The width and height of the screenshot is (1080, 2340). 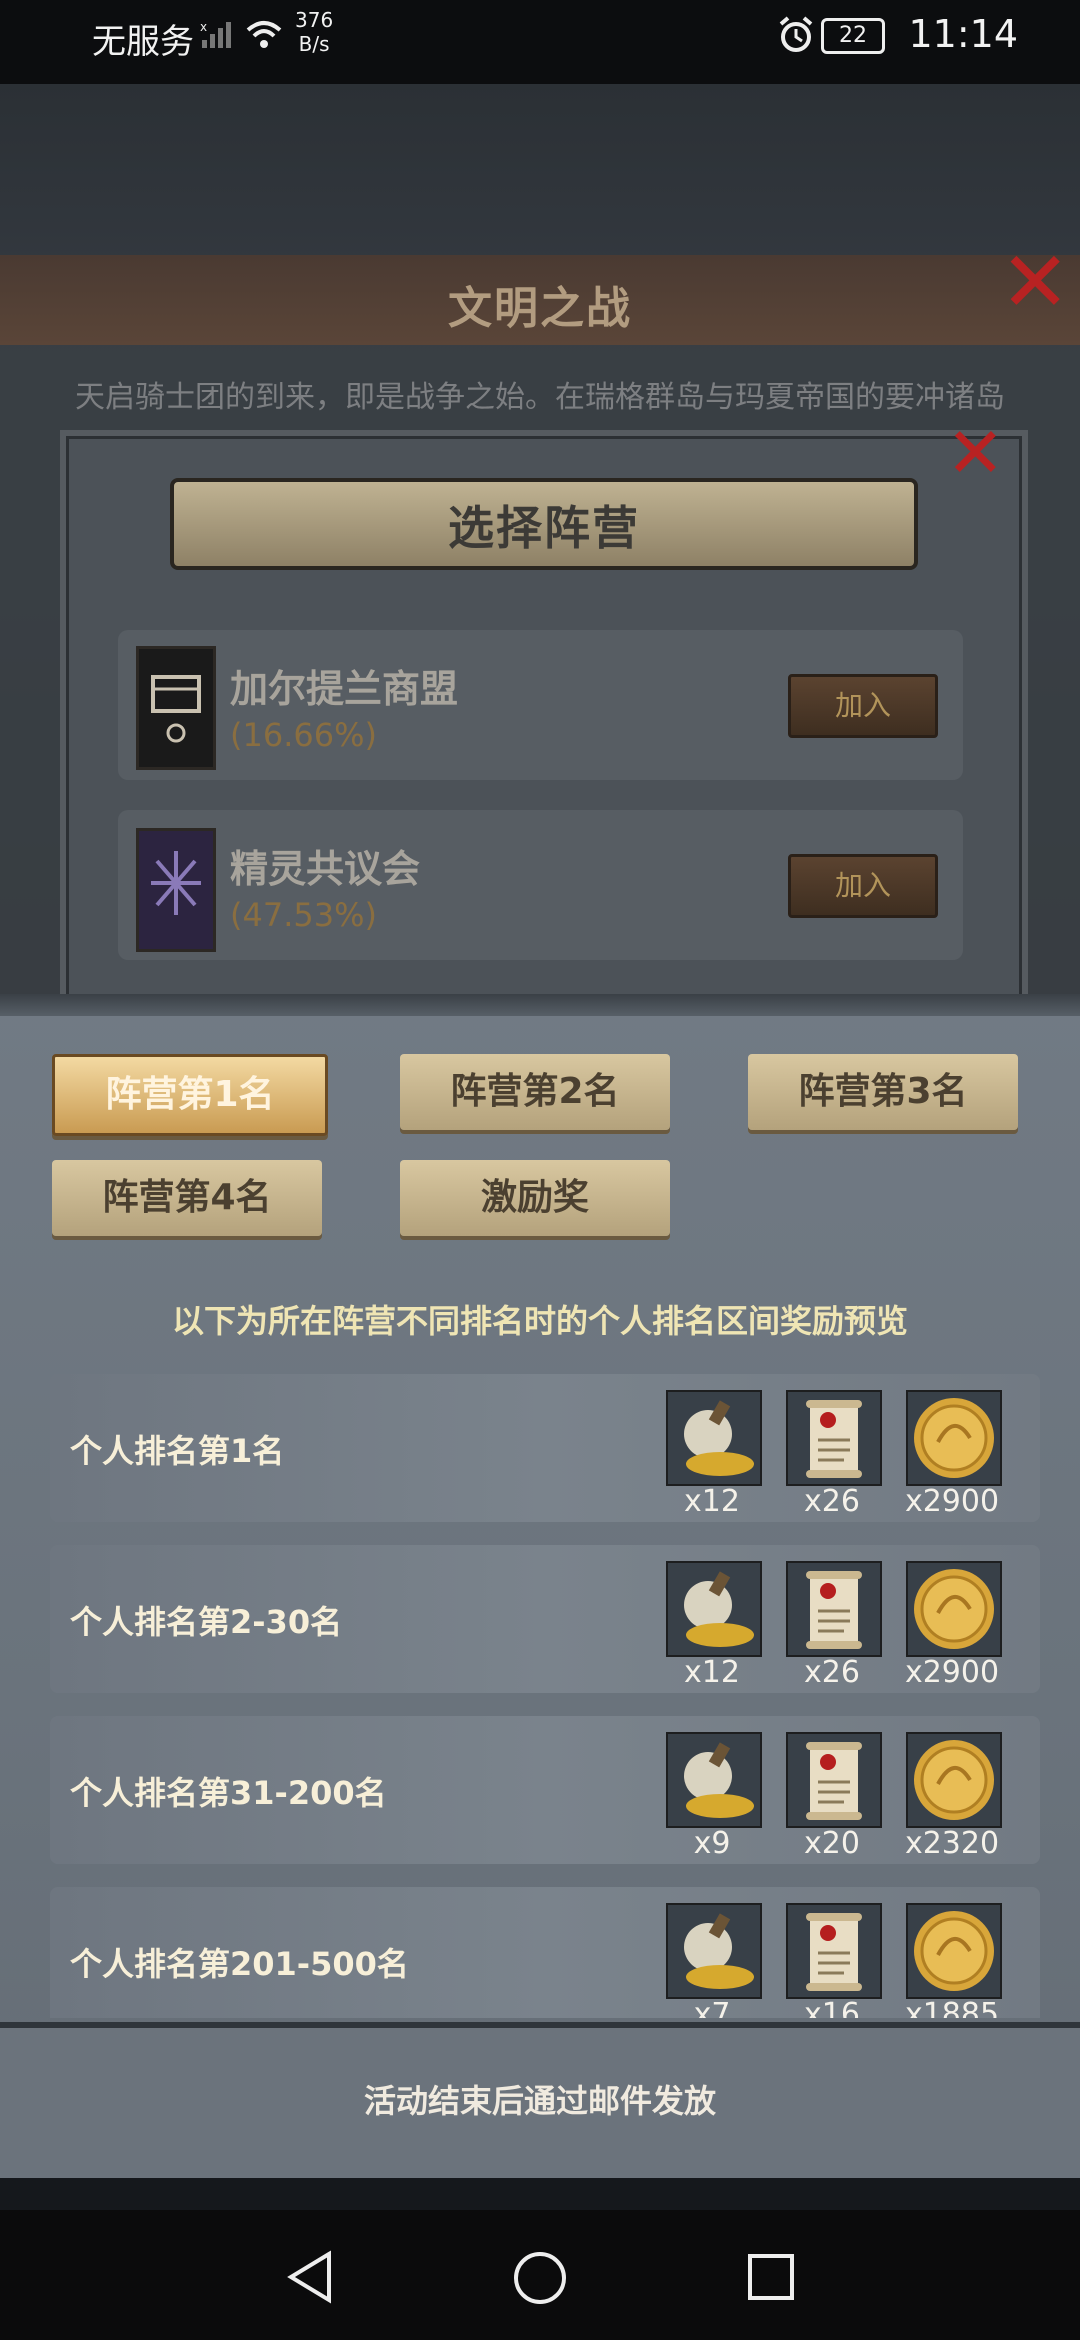 What do you see at coordinates (539, 1321) in the screenshot?
I see `reward-hint-text: 以下为所在阵营不同排名时的个人排名区间奖励预览` at bounding box center [539, 1321].